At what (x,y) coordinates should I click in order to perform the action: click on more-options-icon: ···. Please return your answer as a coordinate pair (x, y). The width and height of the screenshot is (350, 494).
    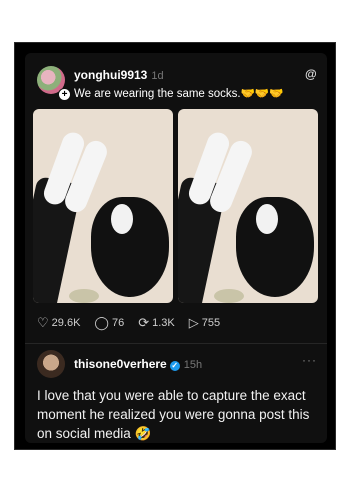
    Looking at the image, I should click on (309, 360).